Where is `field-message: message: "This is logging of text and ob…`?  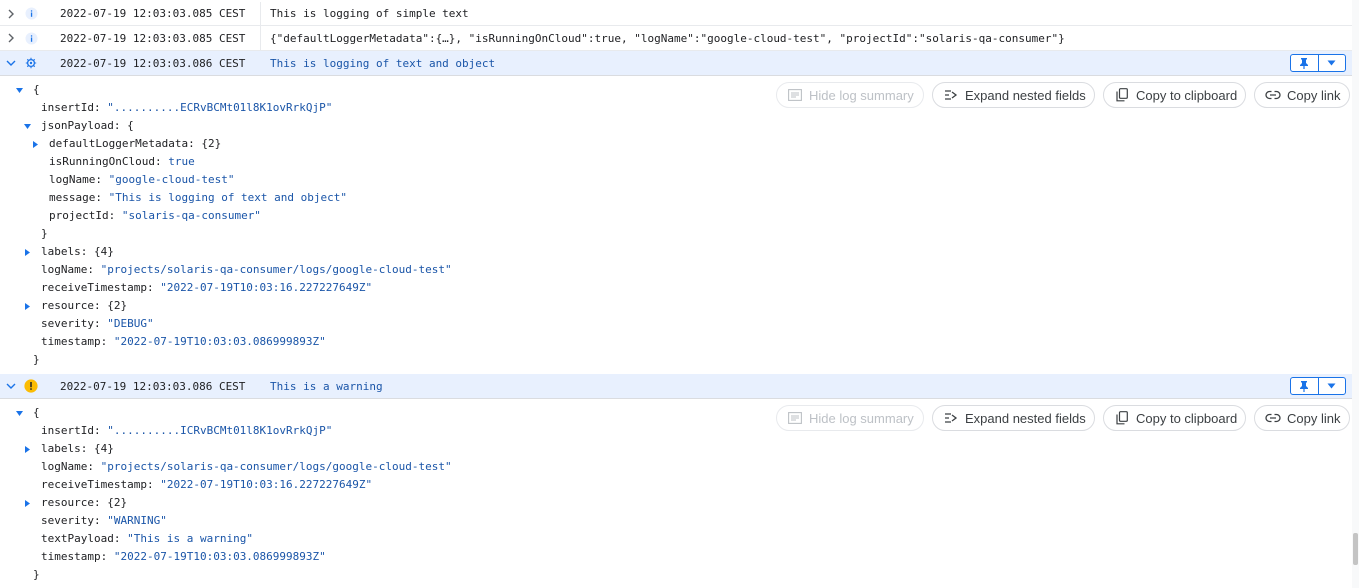 field-message: message: "This is logging of text and ob… is located at coordinates (198, 197).